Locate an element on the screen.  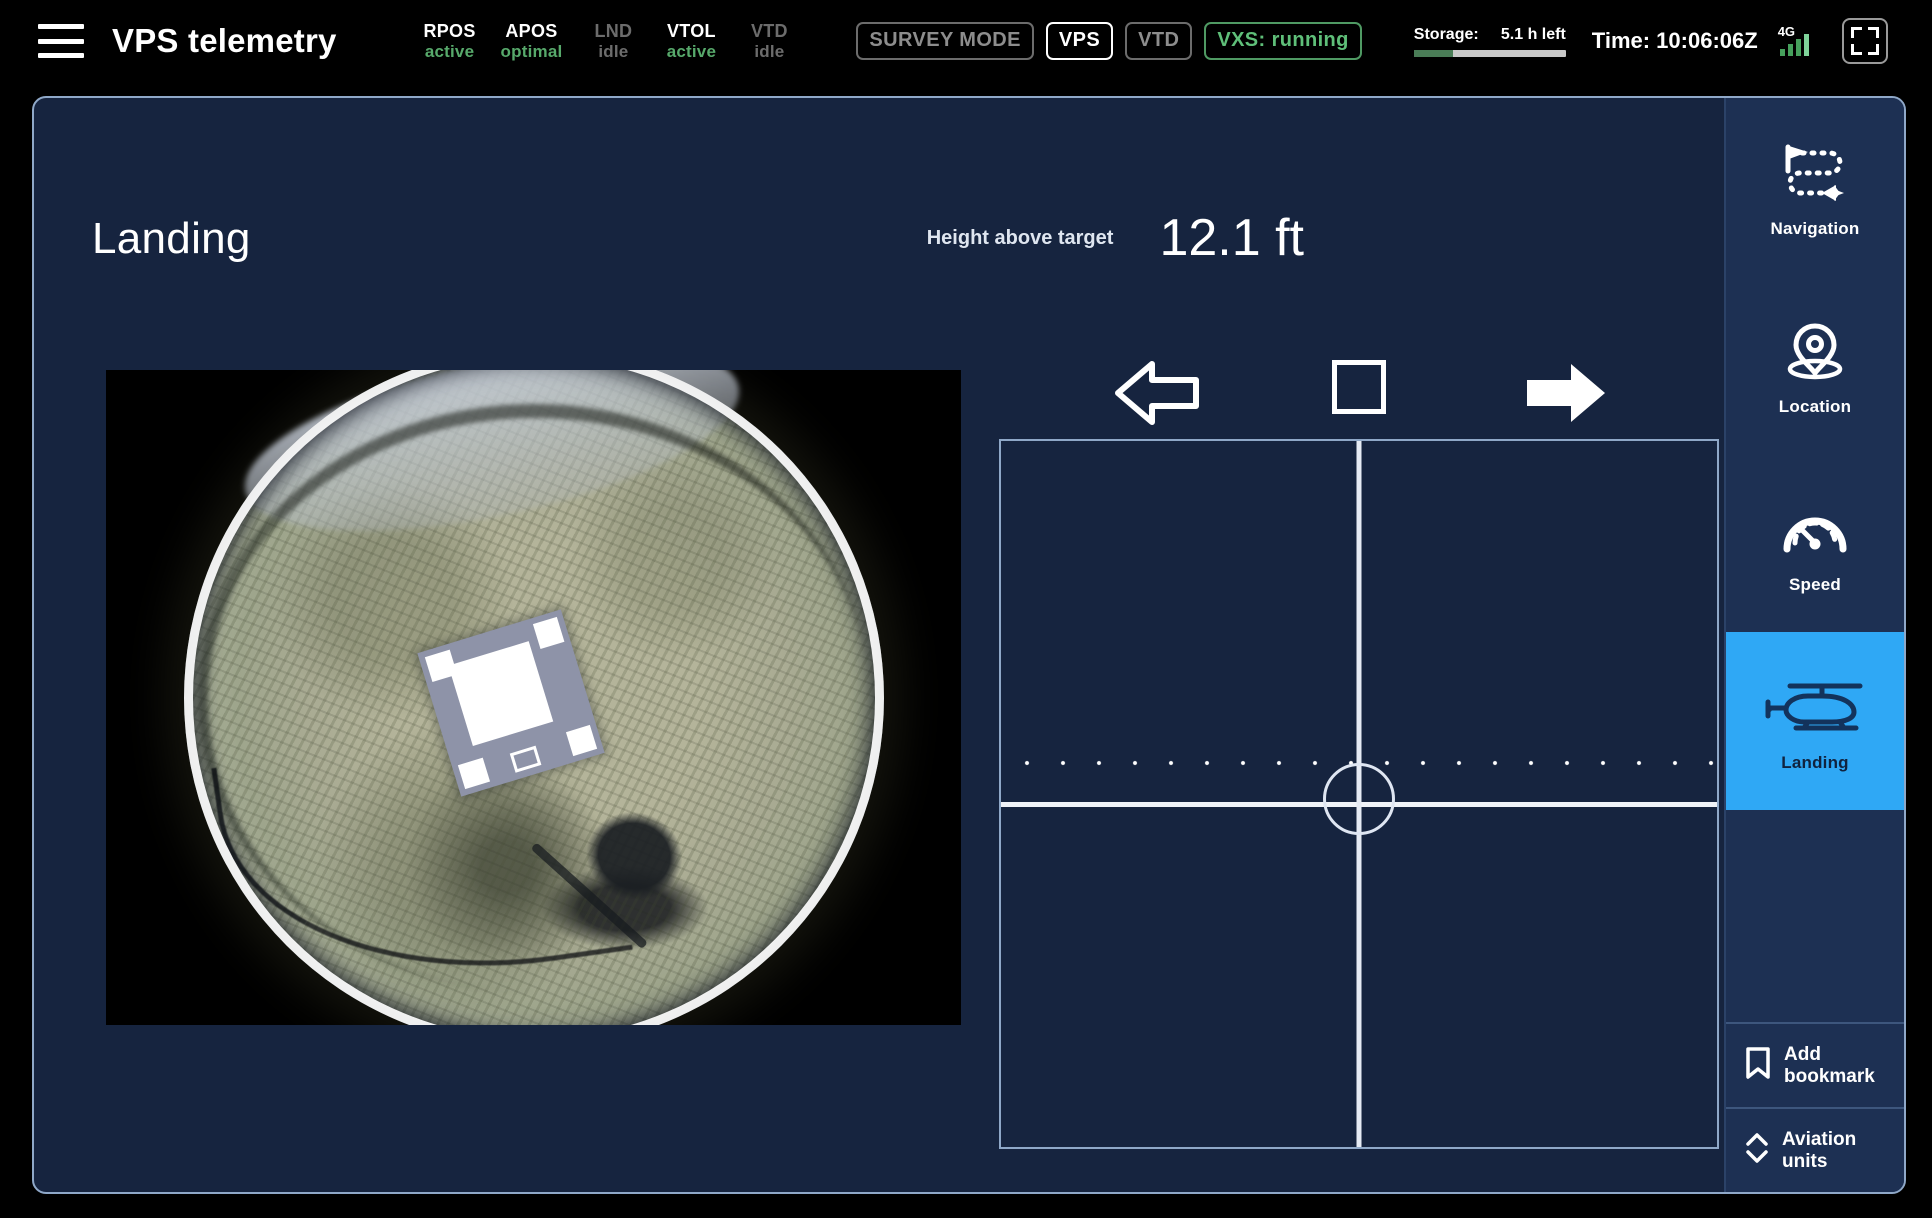
storage-value: 5.1 h left is located at coordinates (1533, 34).